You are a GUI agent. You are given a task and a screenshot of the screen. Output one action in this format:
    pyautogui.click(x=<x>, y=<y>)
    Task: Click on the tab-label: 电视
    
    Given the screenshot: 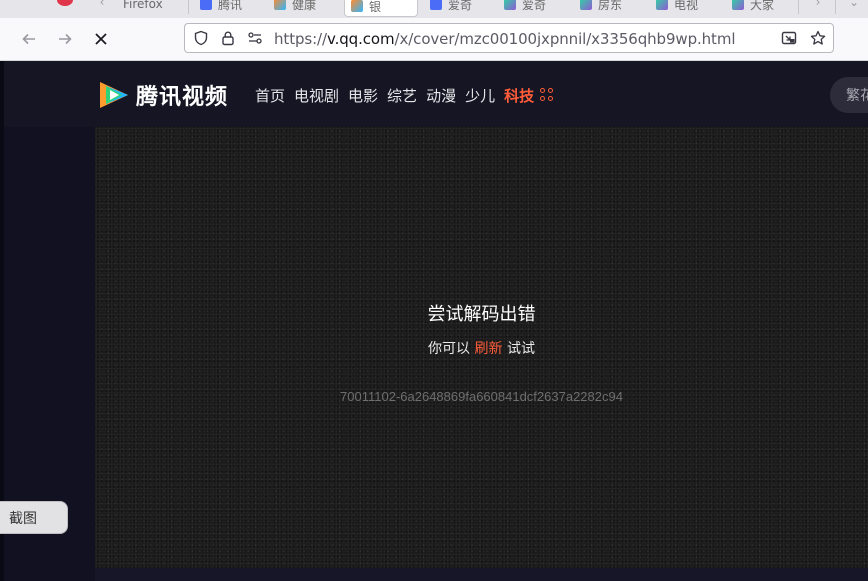 What is the action you would take?
    pyautogui.click(x=686, y=6)
    